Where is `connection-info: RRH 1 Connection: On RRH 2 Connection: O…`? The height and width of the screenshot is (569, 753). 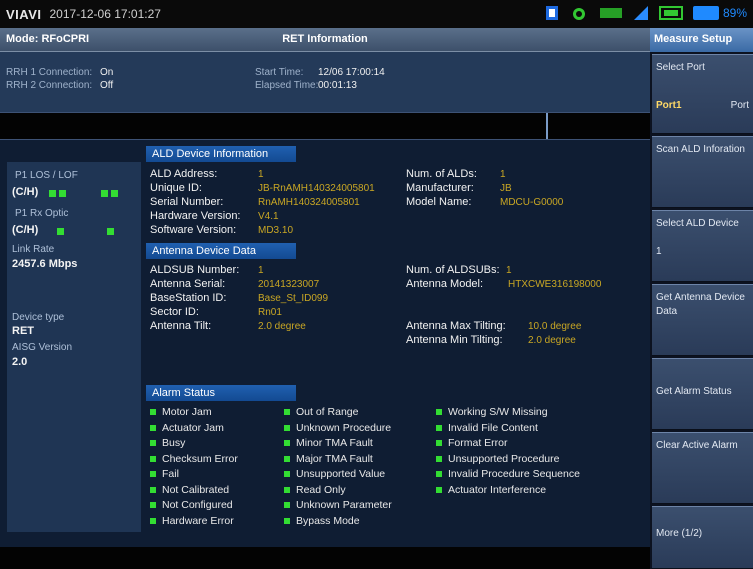 connection-info: RRH 1 Connection: On RRH 2 Connection: O… is located at coordinates (325, 82).